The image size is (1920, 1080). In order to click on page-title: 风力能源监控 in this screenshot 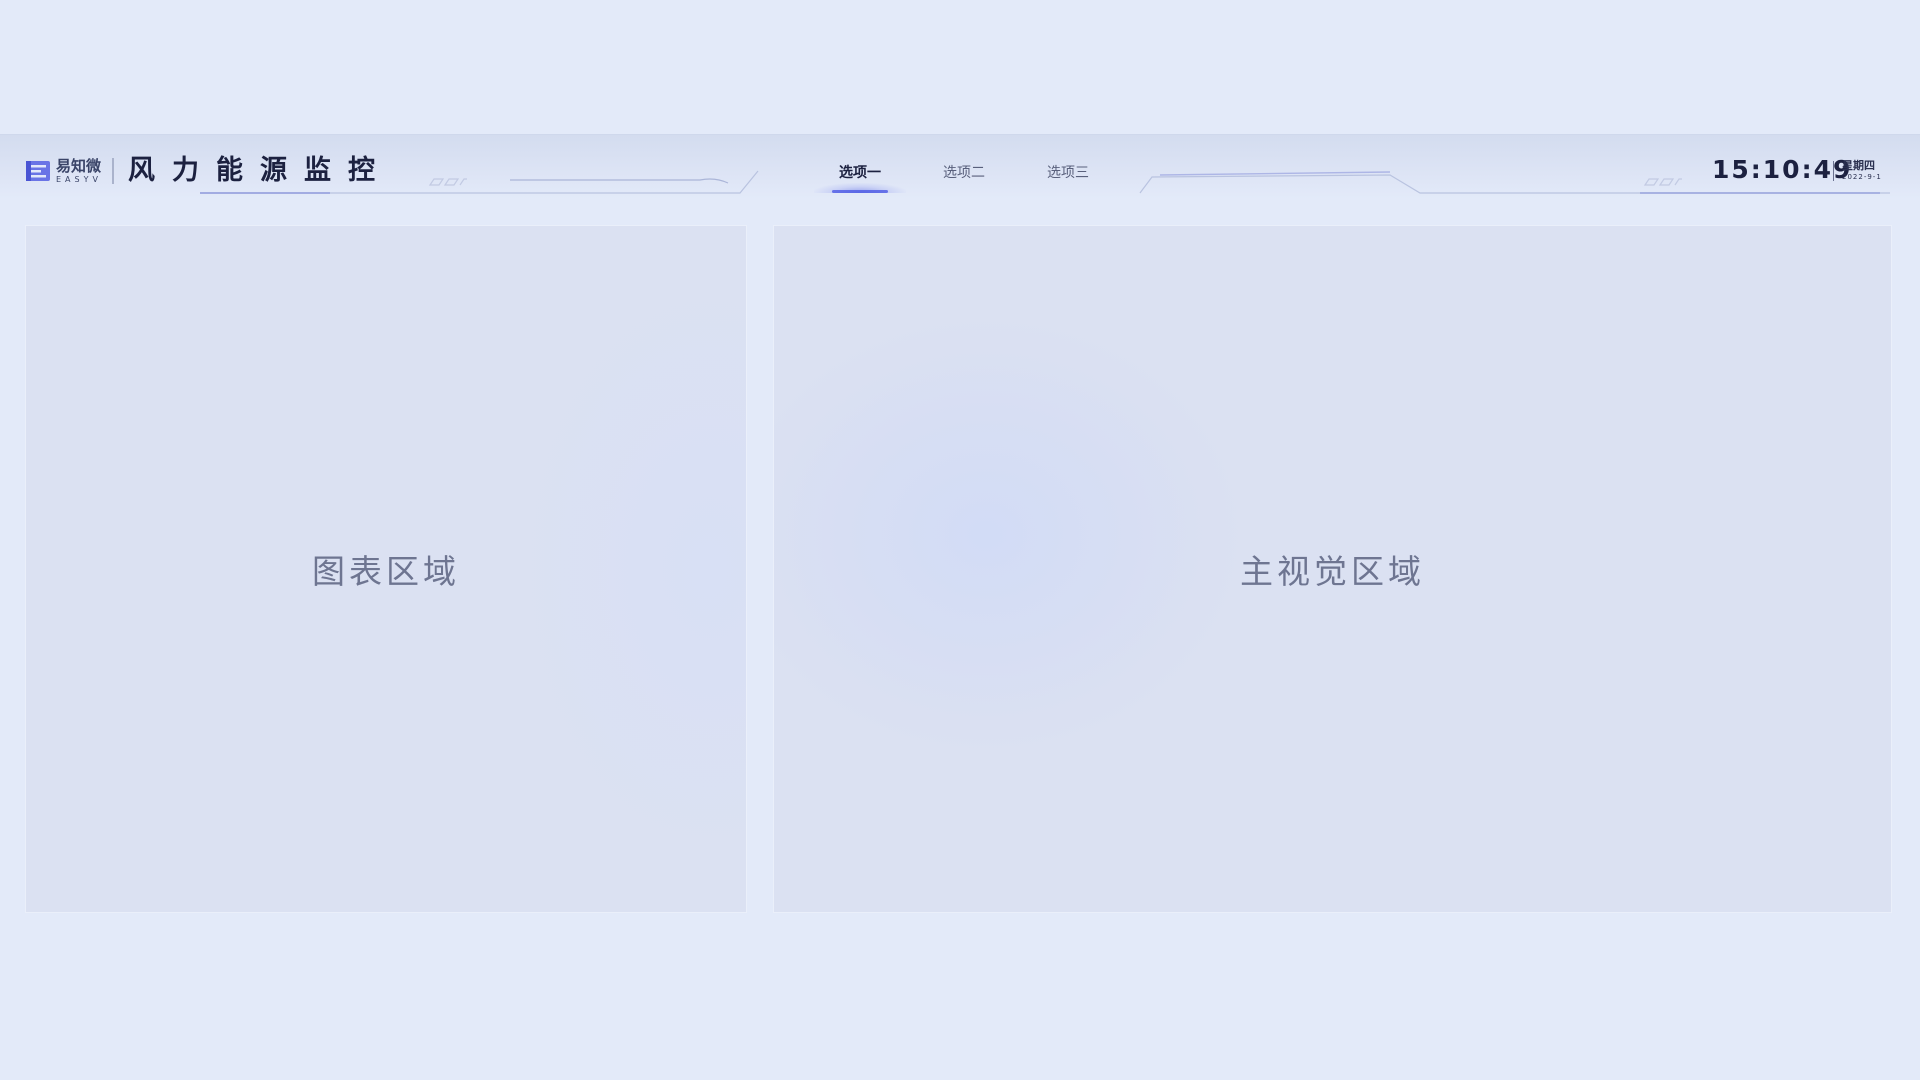, I will do `click(260, 170)`.